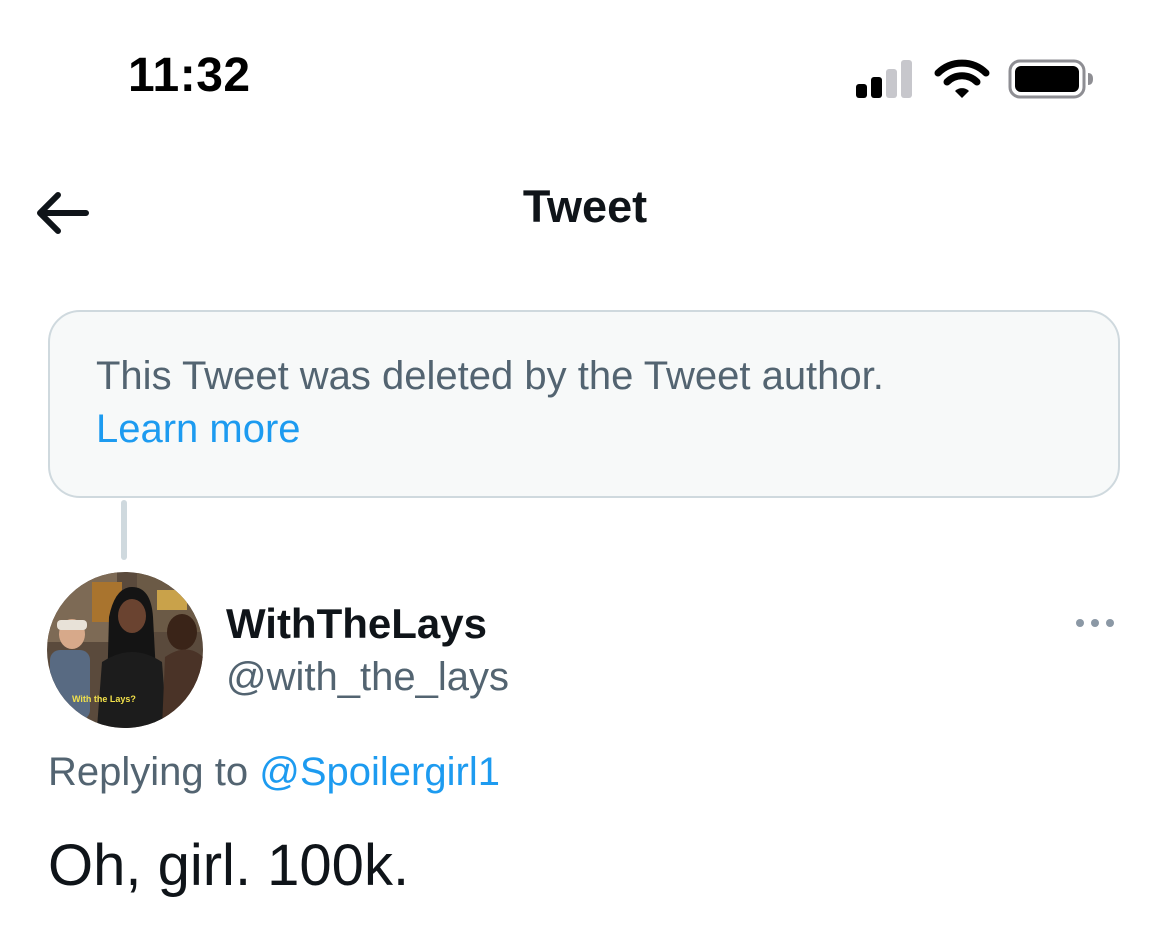 This screenshot has width=1170, height=939. Describe the element at coordinates (189, 75) in the screenshot. I see `status-time: 11:32` at that location.